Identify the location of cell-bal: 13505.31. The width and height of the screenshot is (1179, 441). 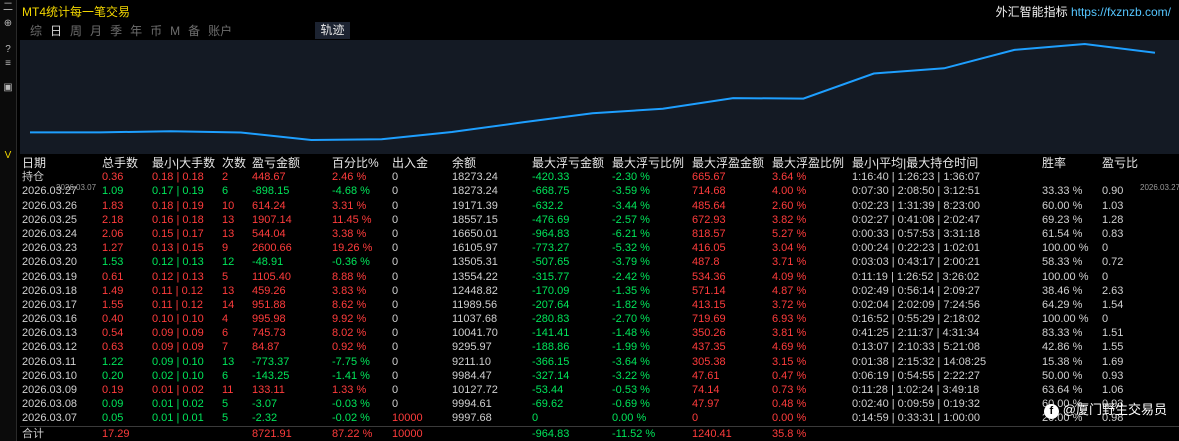
(475, 262).